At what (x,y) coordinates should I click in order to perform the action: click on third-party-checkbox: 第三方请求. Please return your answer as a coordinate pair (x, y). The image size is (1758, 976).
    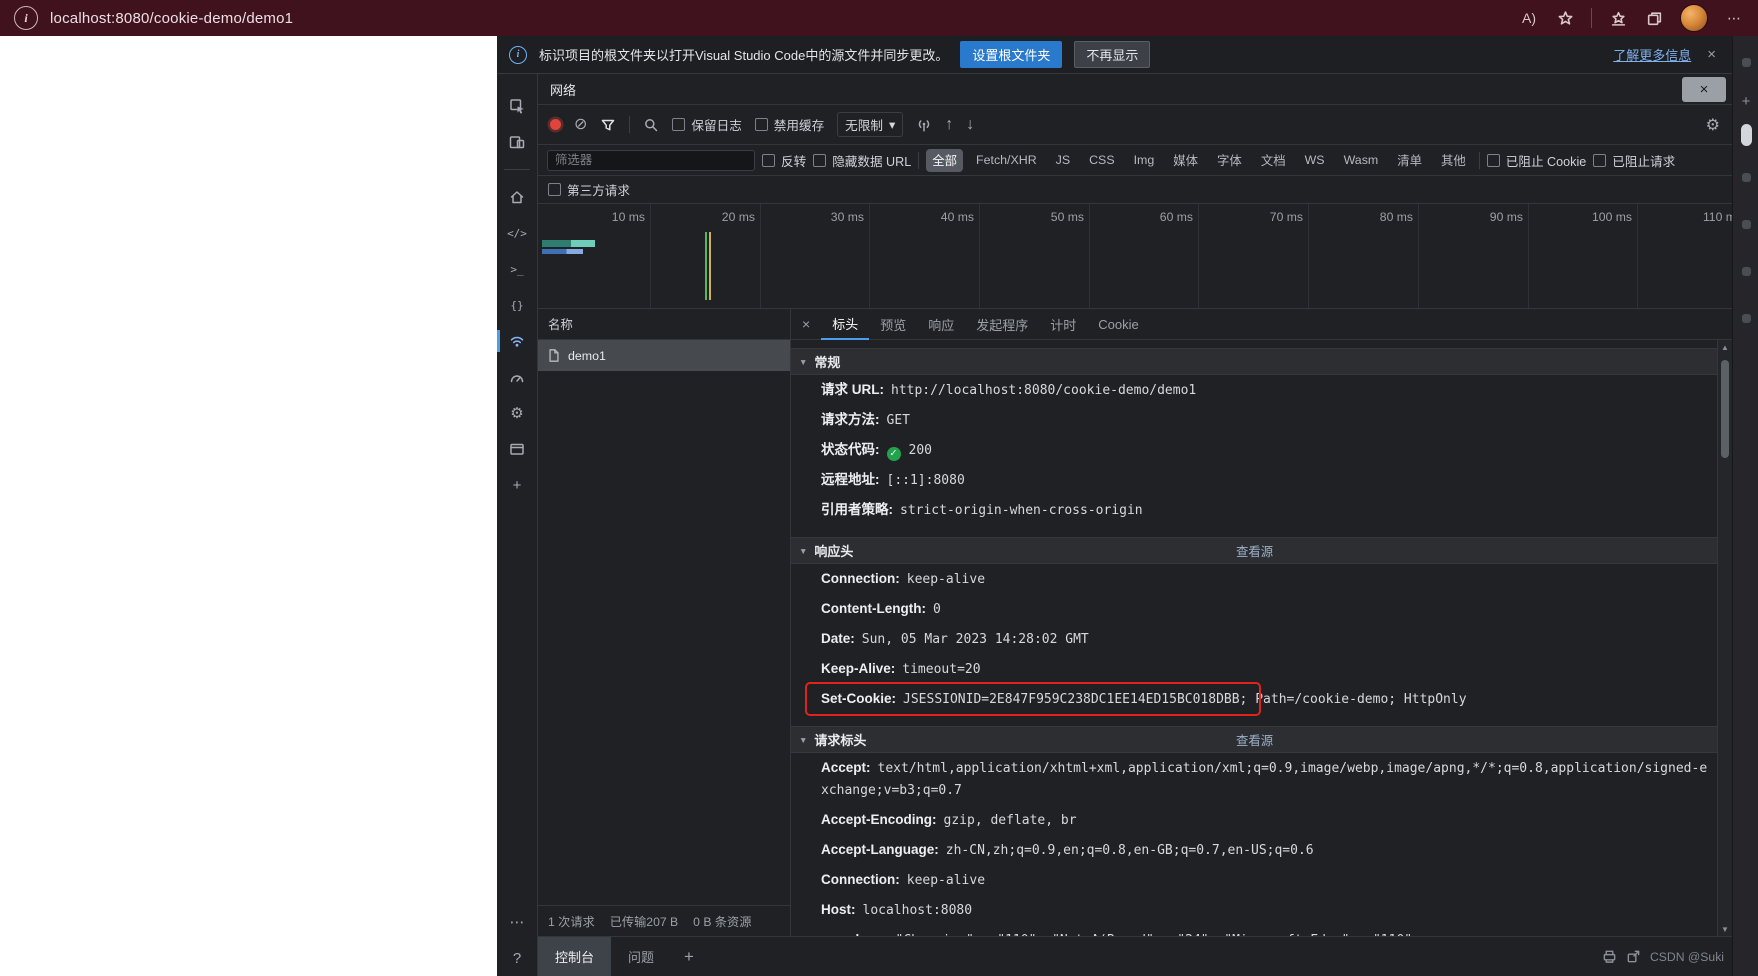
    Looking at the image, I should click on (589, 189).